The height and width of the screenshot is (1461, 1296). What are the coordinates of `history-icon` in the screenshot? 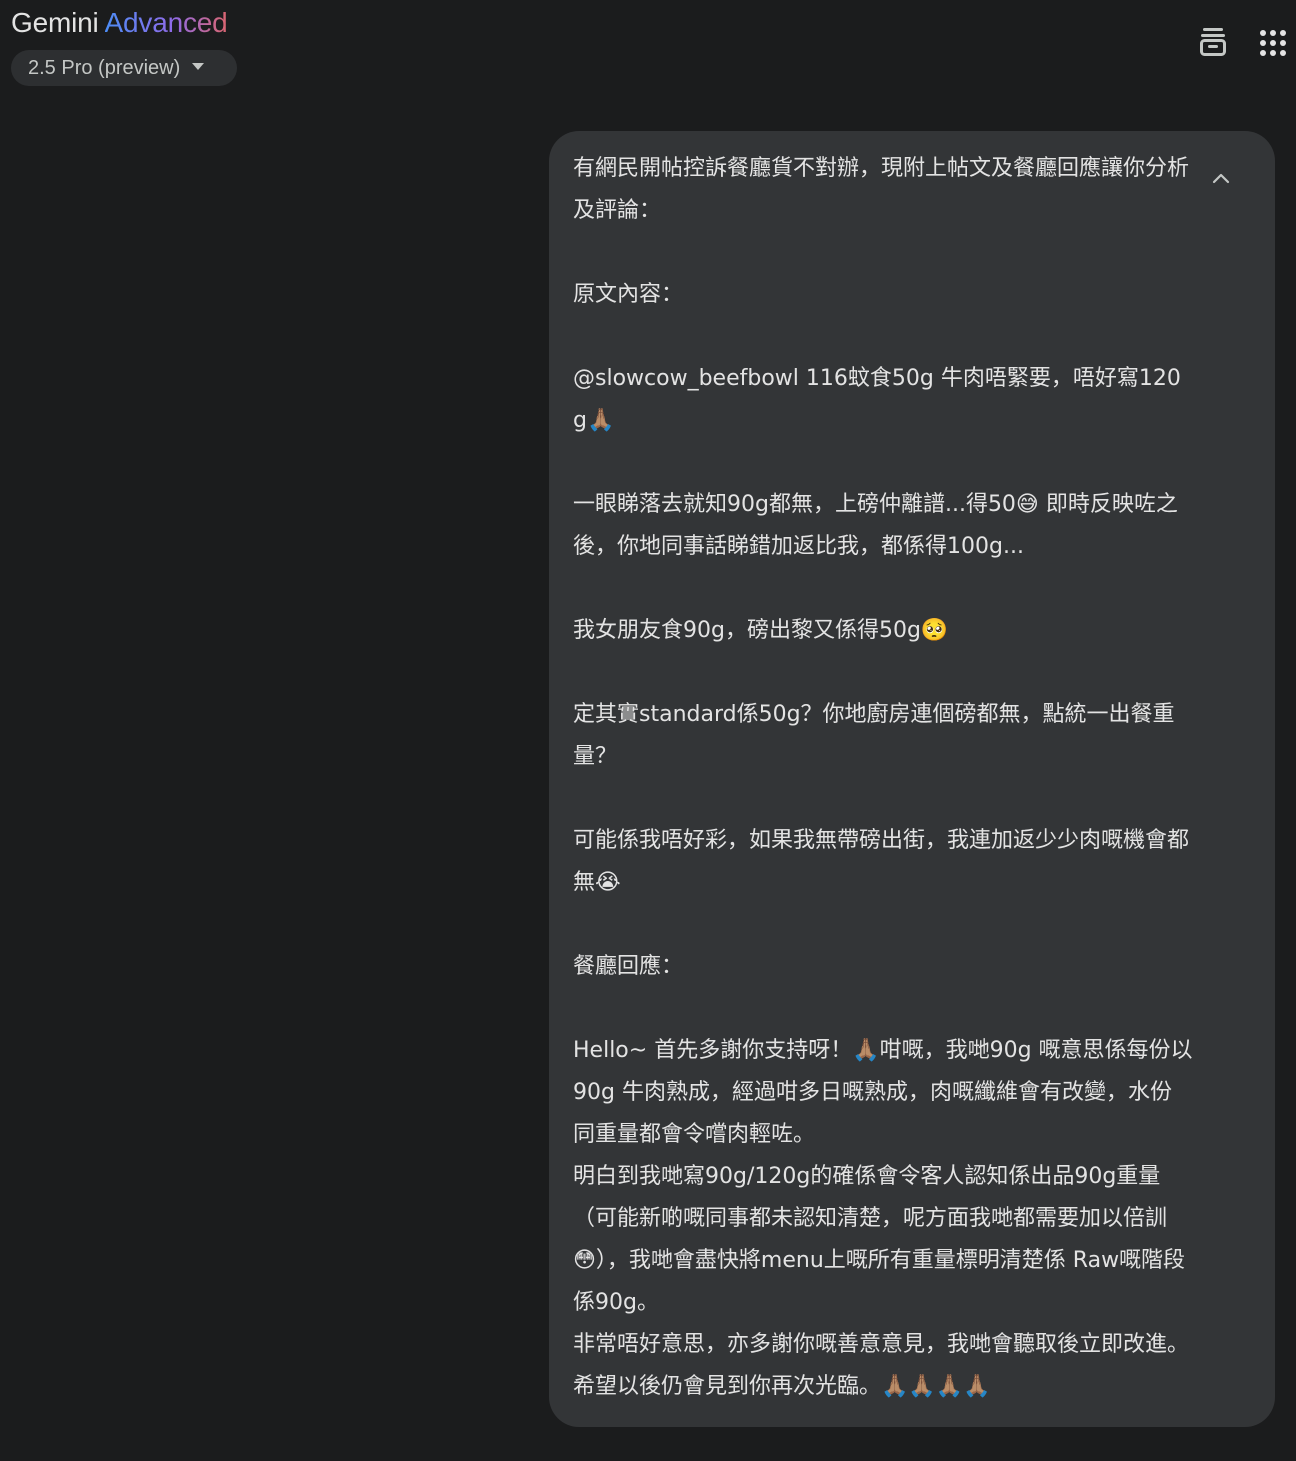 It's located at (1213, 42).